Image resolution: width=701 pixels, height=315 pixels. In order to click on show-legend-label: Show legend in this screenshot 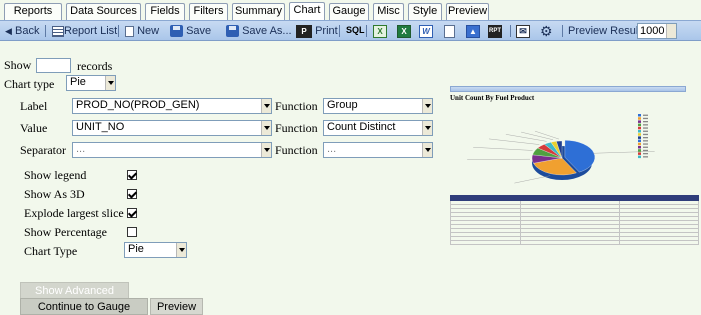, I will do `click(55, 175)`.